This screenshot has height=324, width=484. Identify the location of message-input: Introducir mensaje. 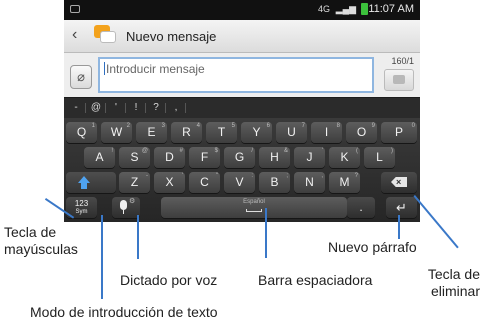
(236, 75).